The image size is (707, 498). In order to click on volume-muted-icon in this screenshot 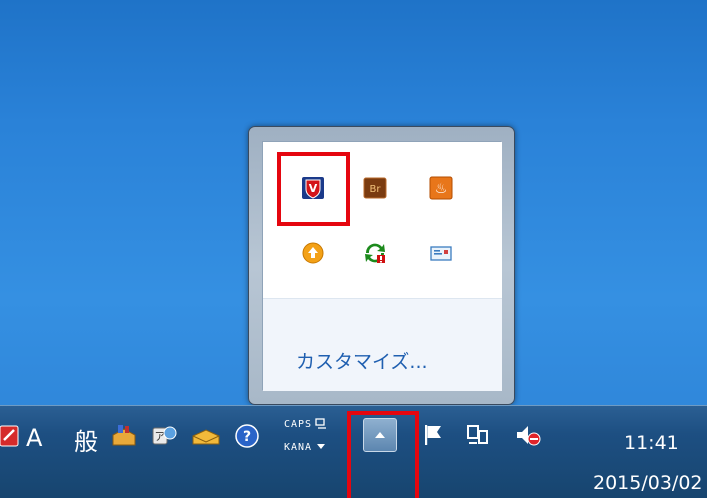, I will do `click(528, 435)`.